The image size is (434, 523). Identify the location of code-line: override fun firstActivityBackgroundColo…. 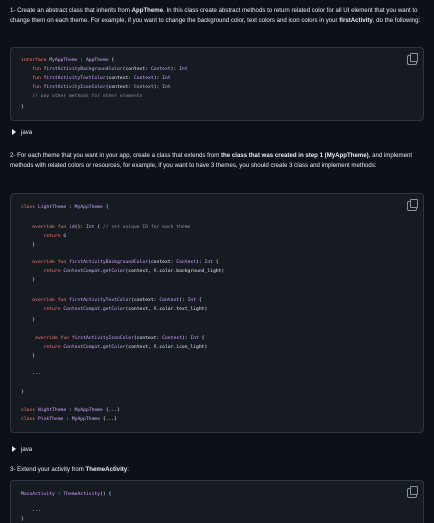
(125, 262).